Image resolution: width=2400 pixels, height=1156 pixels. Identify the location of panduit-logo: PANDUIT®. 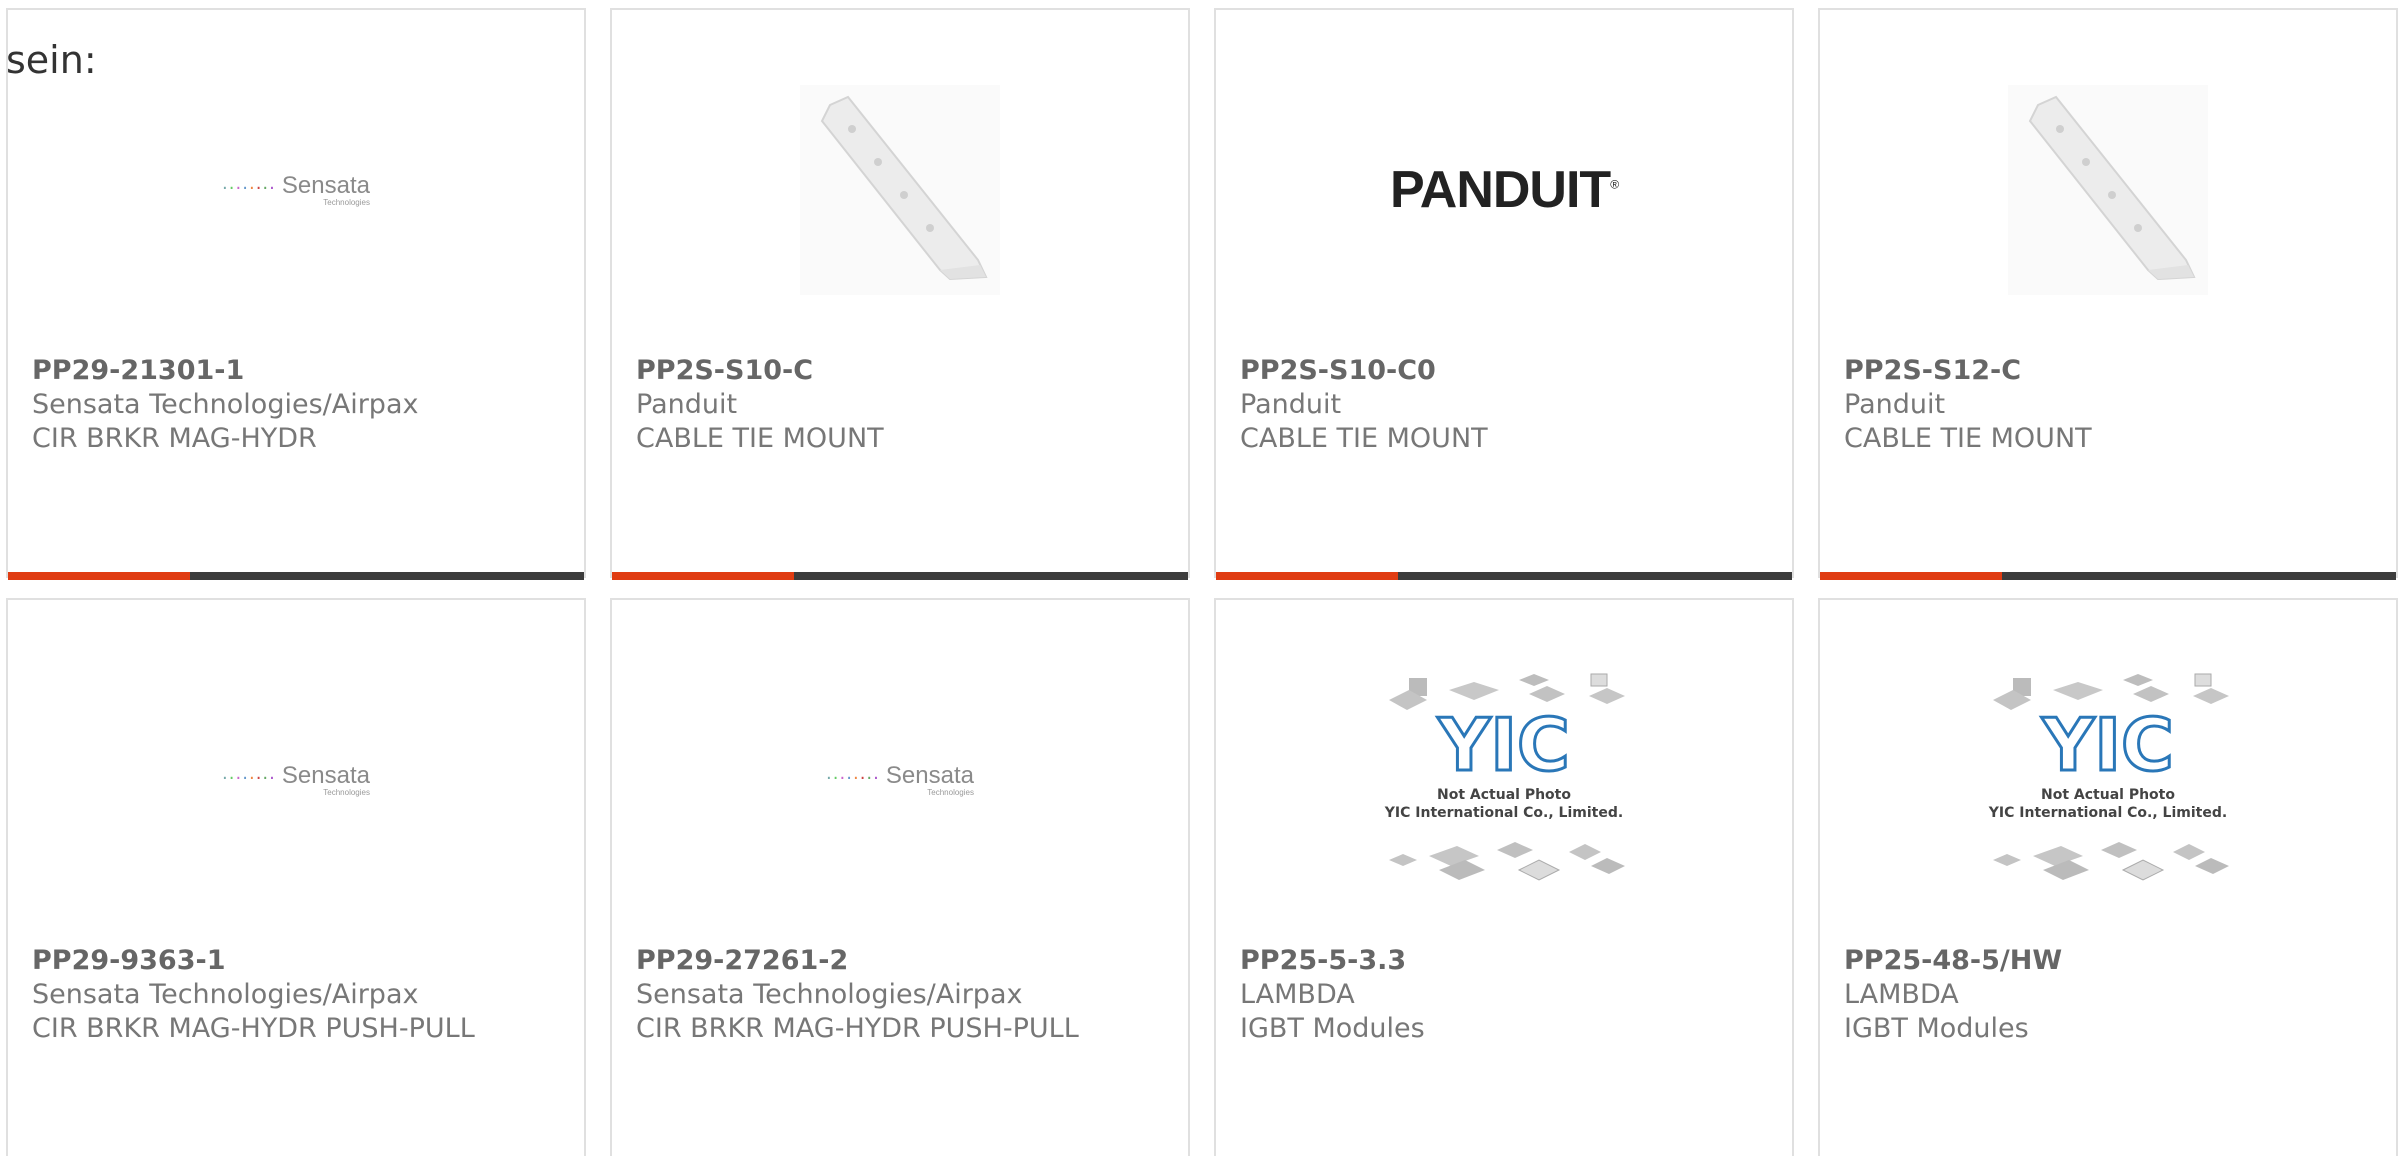
(1504, 190).